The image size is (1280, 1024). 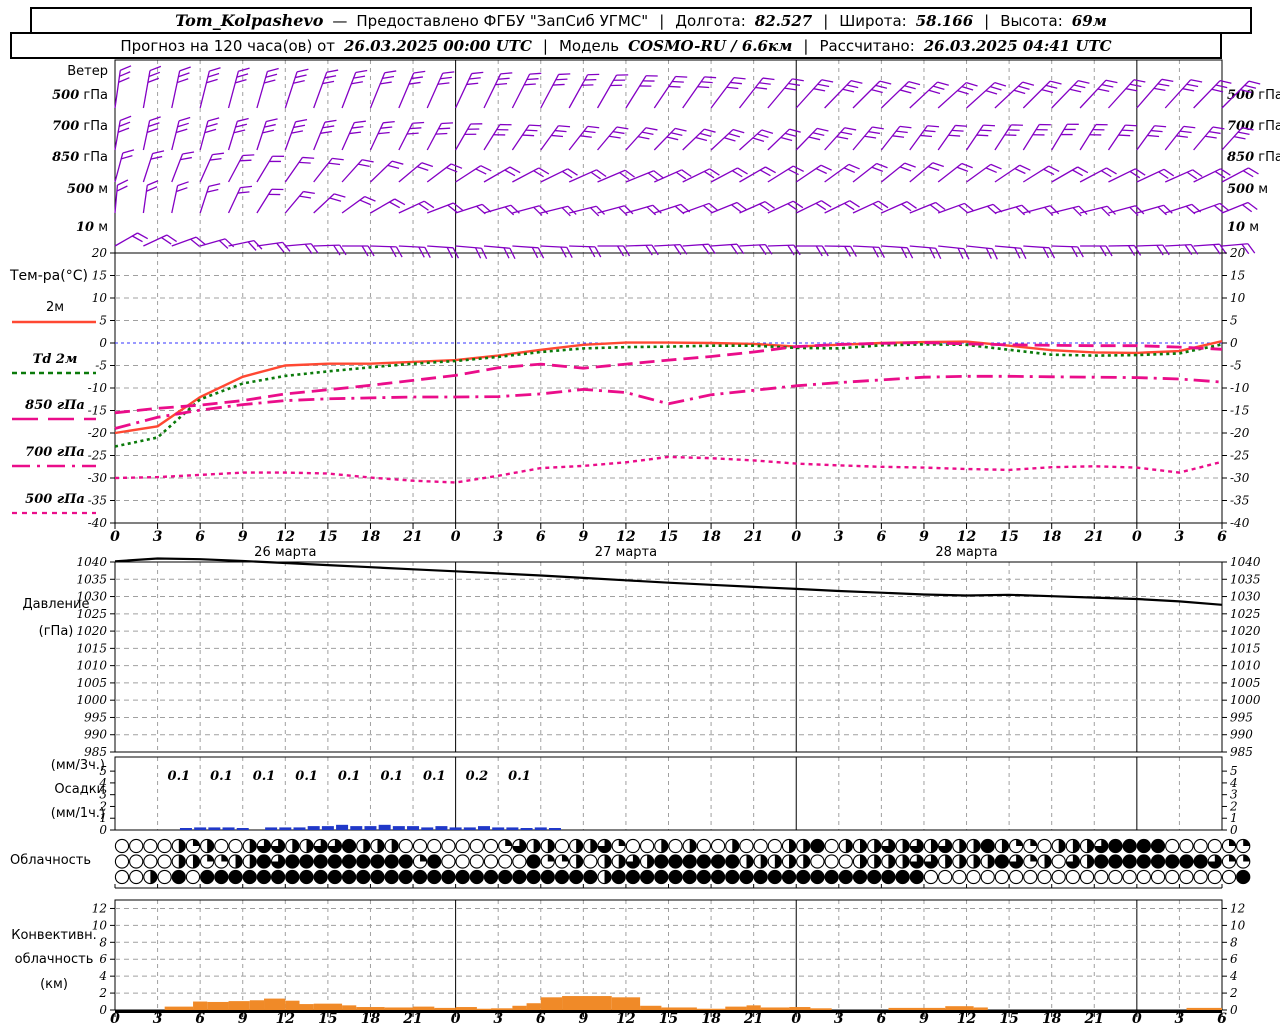 What do you see at coordinates (91, 700) in the screenshot?
I see `svg-text: 1000` at bounding box center [91, 700].